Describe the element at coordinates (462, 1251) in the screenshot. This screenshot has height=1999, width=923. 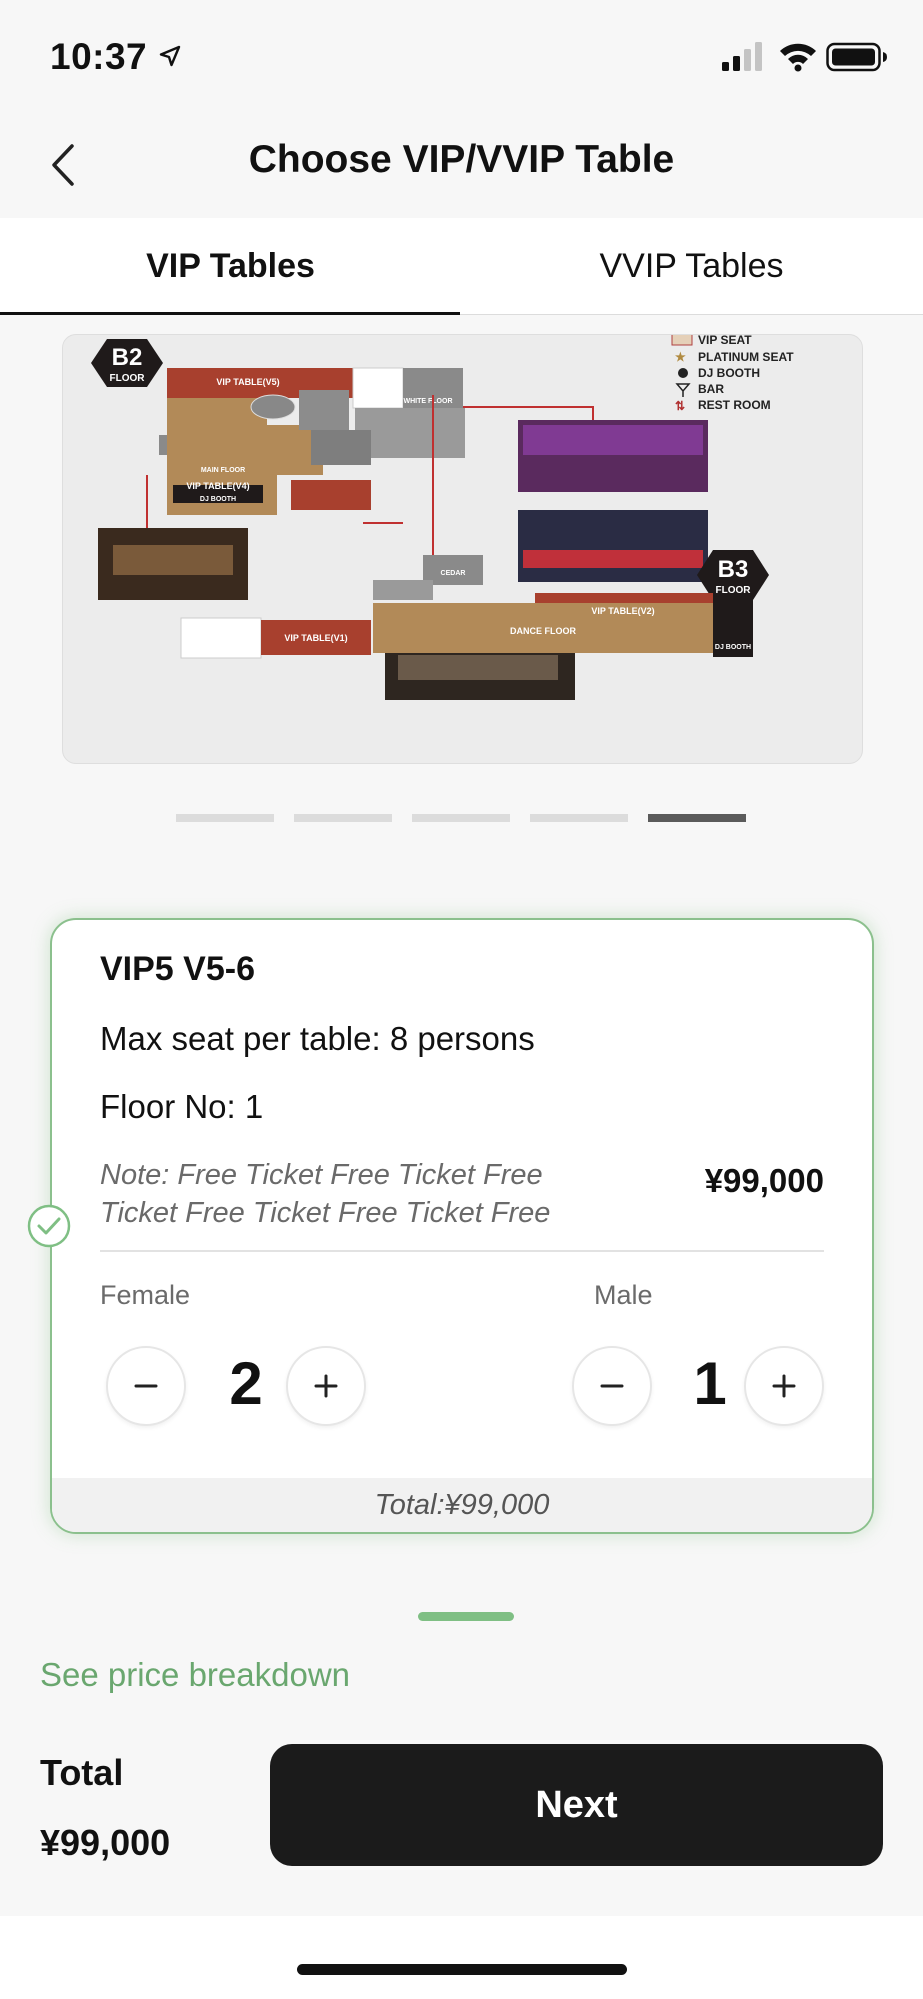
I see `divider` at that location.